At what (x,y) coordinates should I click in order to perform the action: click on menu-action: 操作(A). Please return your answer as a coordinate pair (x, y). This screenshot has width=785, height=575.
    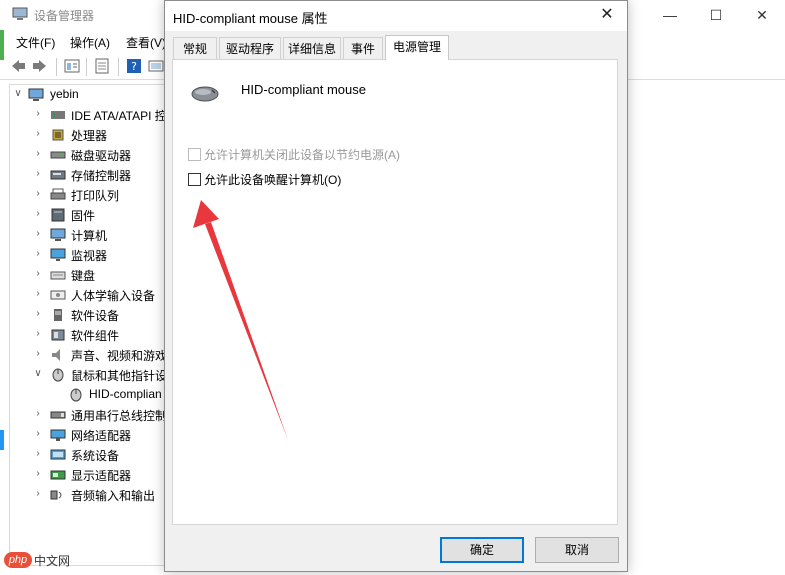
    Looking at the image, I should click on (90, 42).